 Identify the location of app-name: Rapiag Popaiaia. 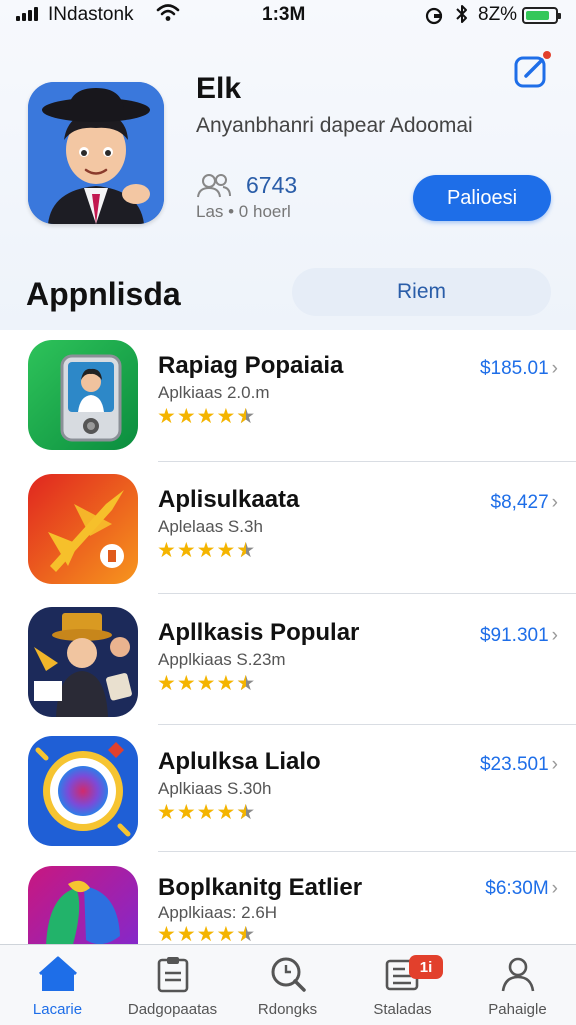
(251, 365).